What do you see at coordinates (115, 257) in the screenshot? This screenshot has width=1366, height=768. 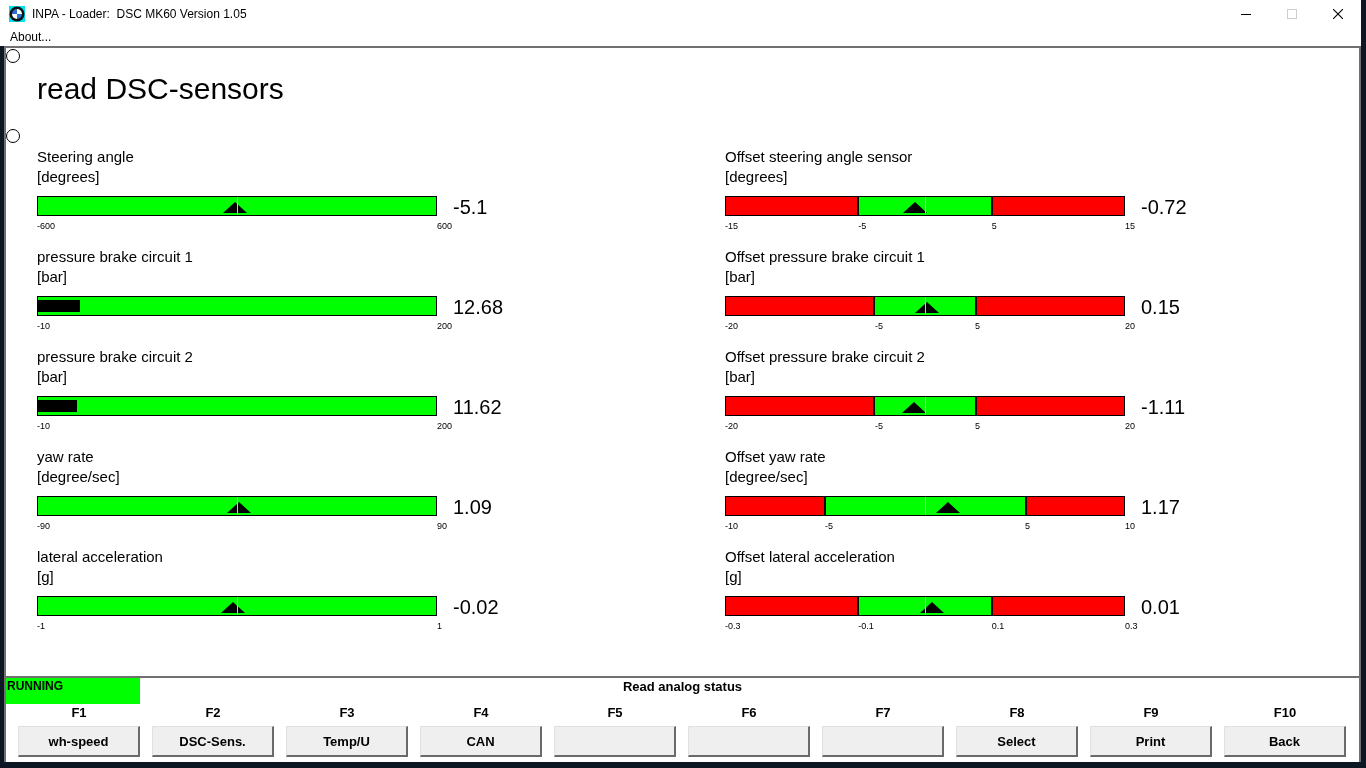 I see `gauge-label: pressure brake circuit 1` at bounding box center [115, 257].